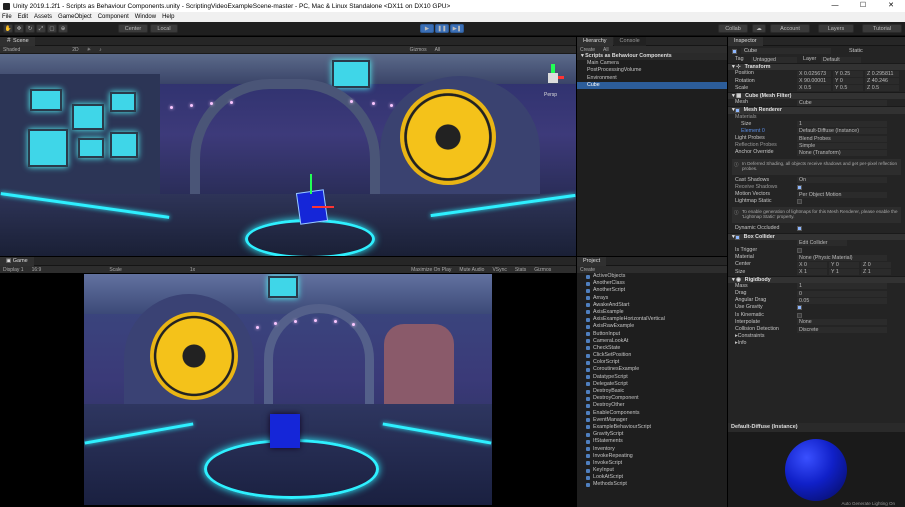 The width and height of the screenshot is (905, 507). Describe the element at coordinates (790, 28) in the screenshot. I see `account-dropdown: Account` at that location.